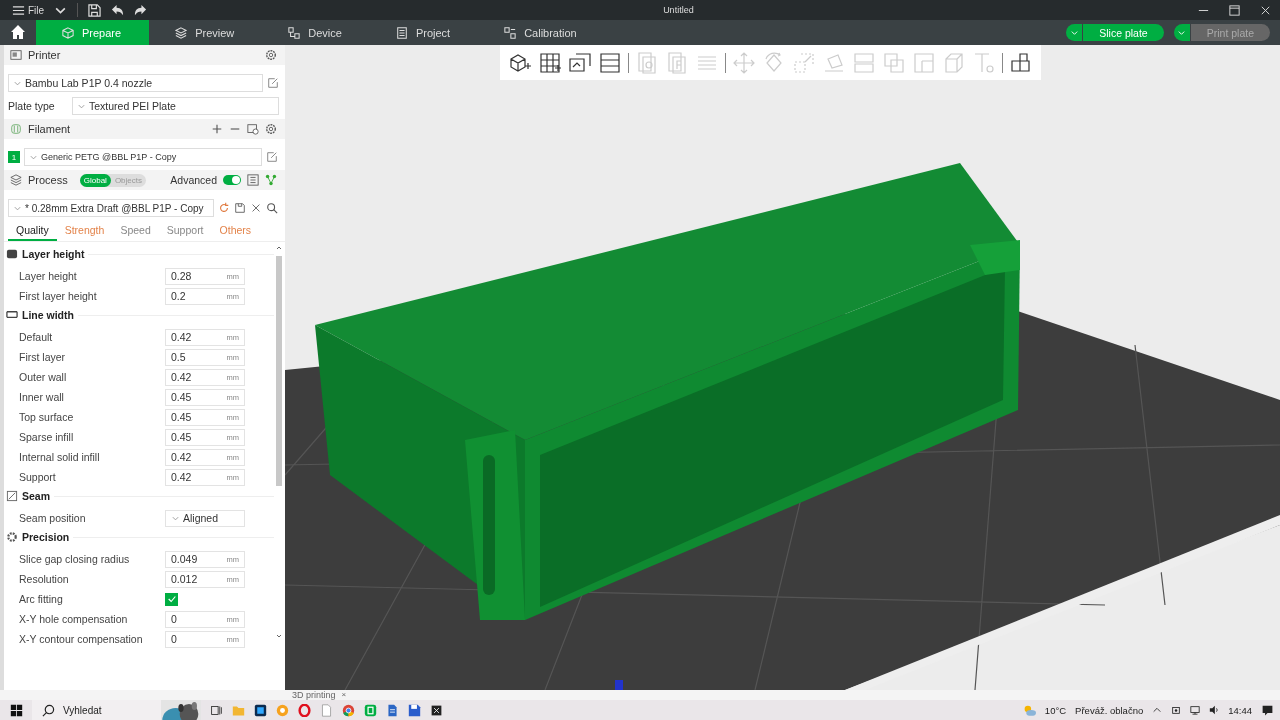 The image size is (1280, 720). I want to click on setting-label: Inner wall, so click(42, 397).